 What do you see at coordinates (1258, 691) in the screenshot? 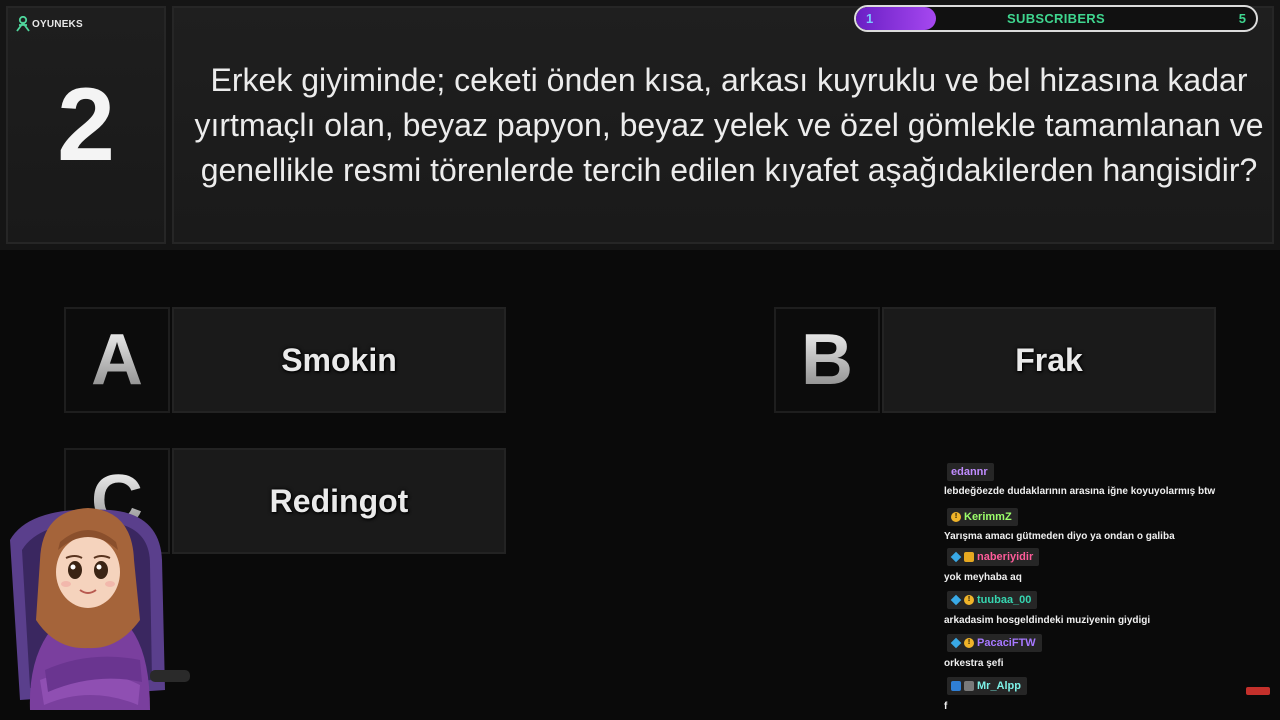
I see `youtube-icon` at bounding box center [1258, 691].